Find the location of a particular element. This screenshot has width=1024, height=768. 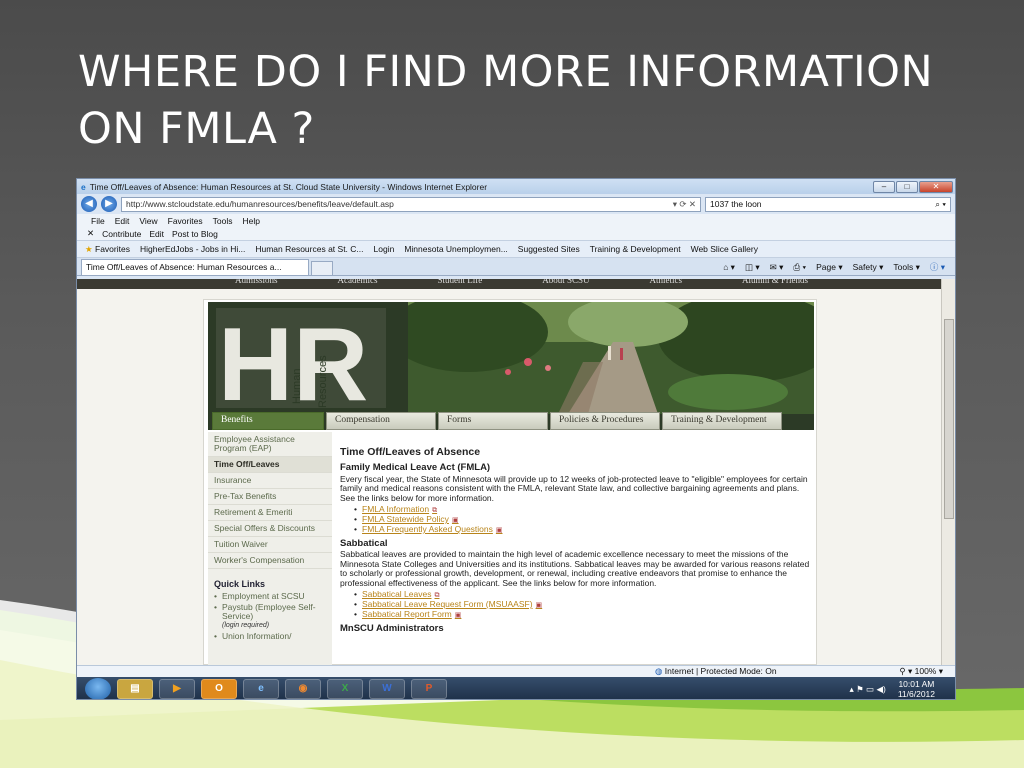

sidebar-item-workers-comp: Worker's Compensation is located at coordinates (270, 561).